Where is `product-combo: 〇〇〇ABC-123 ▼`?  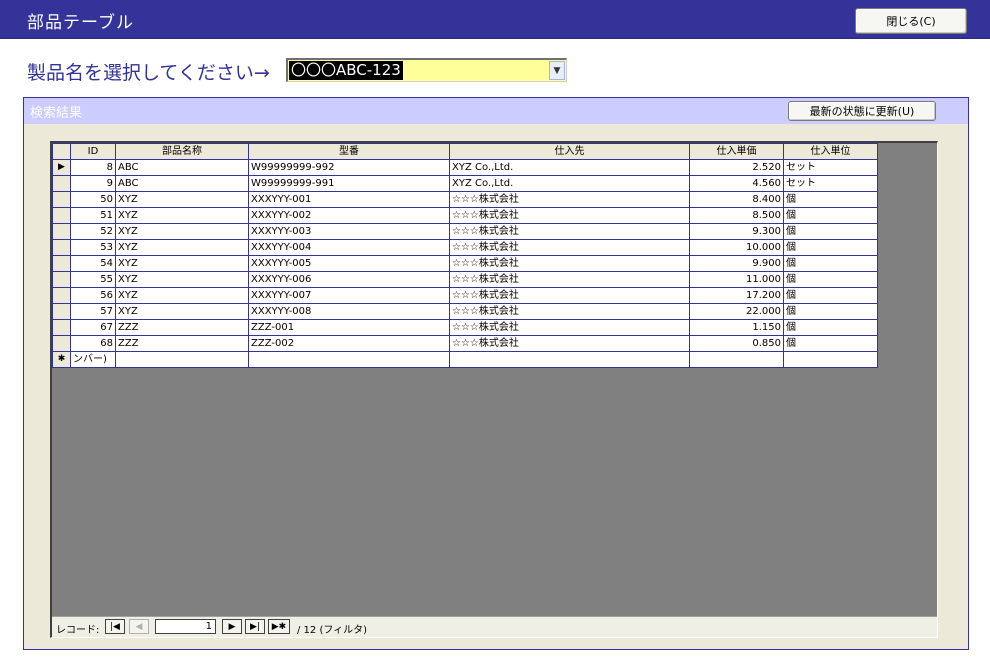
product-combo: 〇〇〇ABC-123 ▼ is located at coordinates (426, 70).